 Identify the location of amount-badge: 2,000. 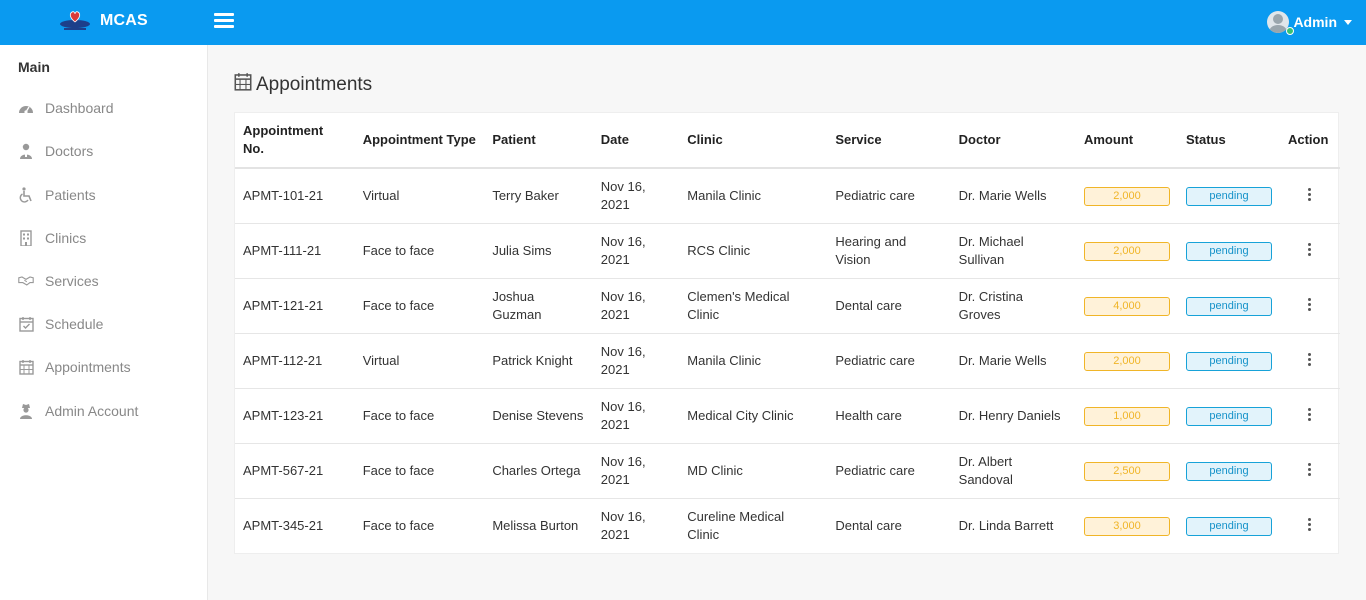
(1126, 361).